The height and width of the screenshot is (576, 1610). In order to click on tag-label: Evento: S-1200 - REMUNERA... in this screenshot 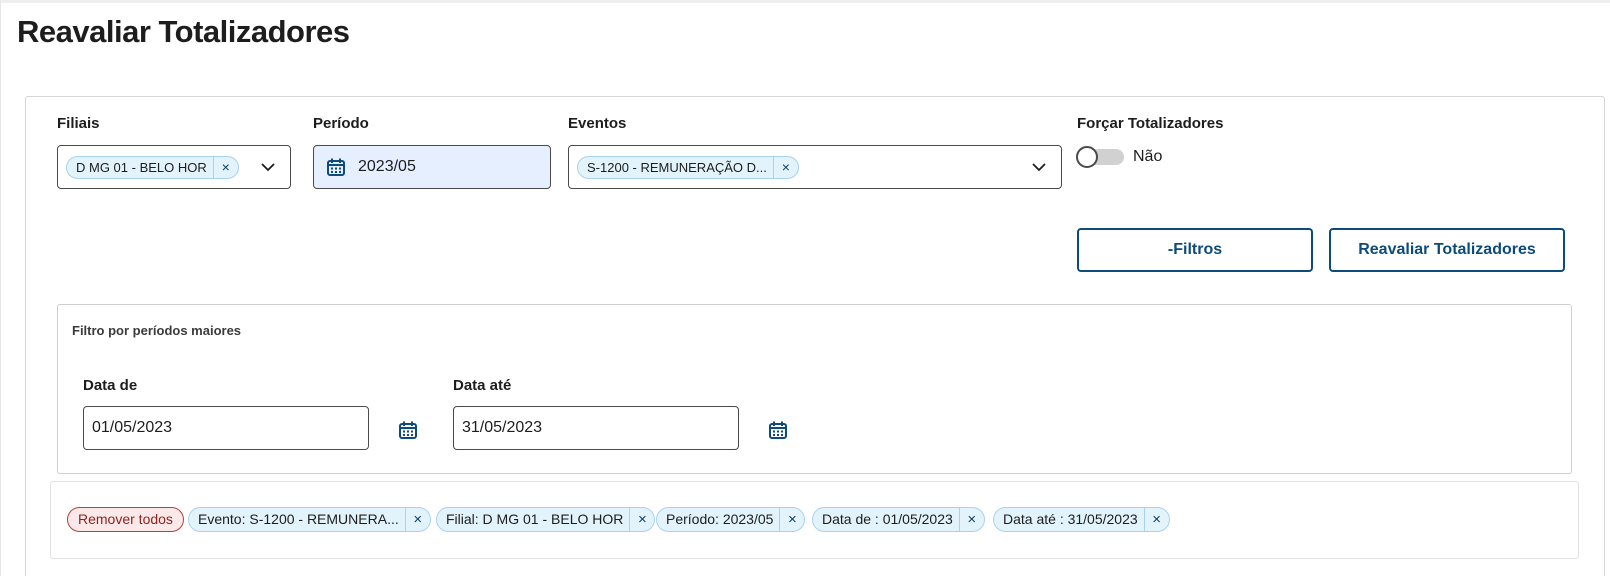, I will do `click(298, 519)`.